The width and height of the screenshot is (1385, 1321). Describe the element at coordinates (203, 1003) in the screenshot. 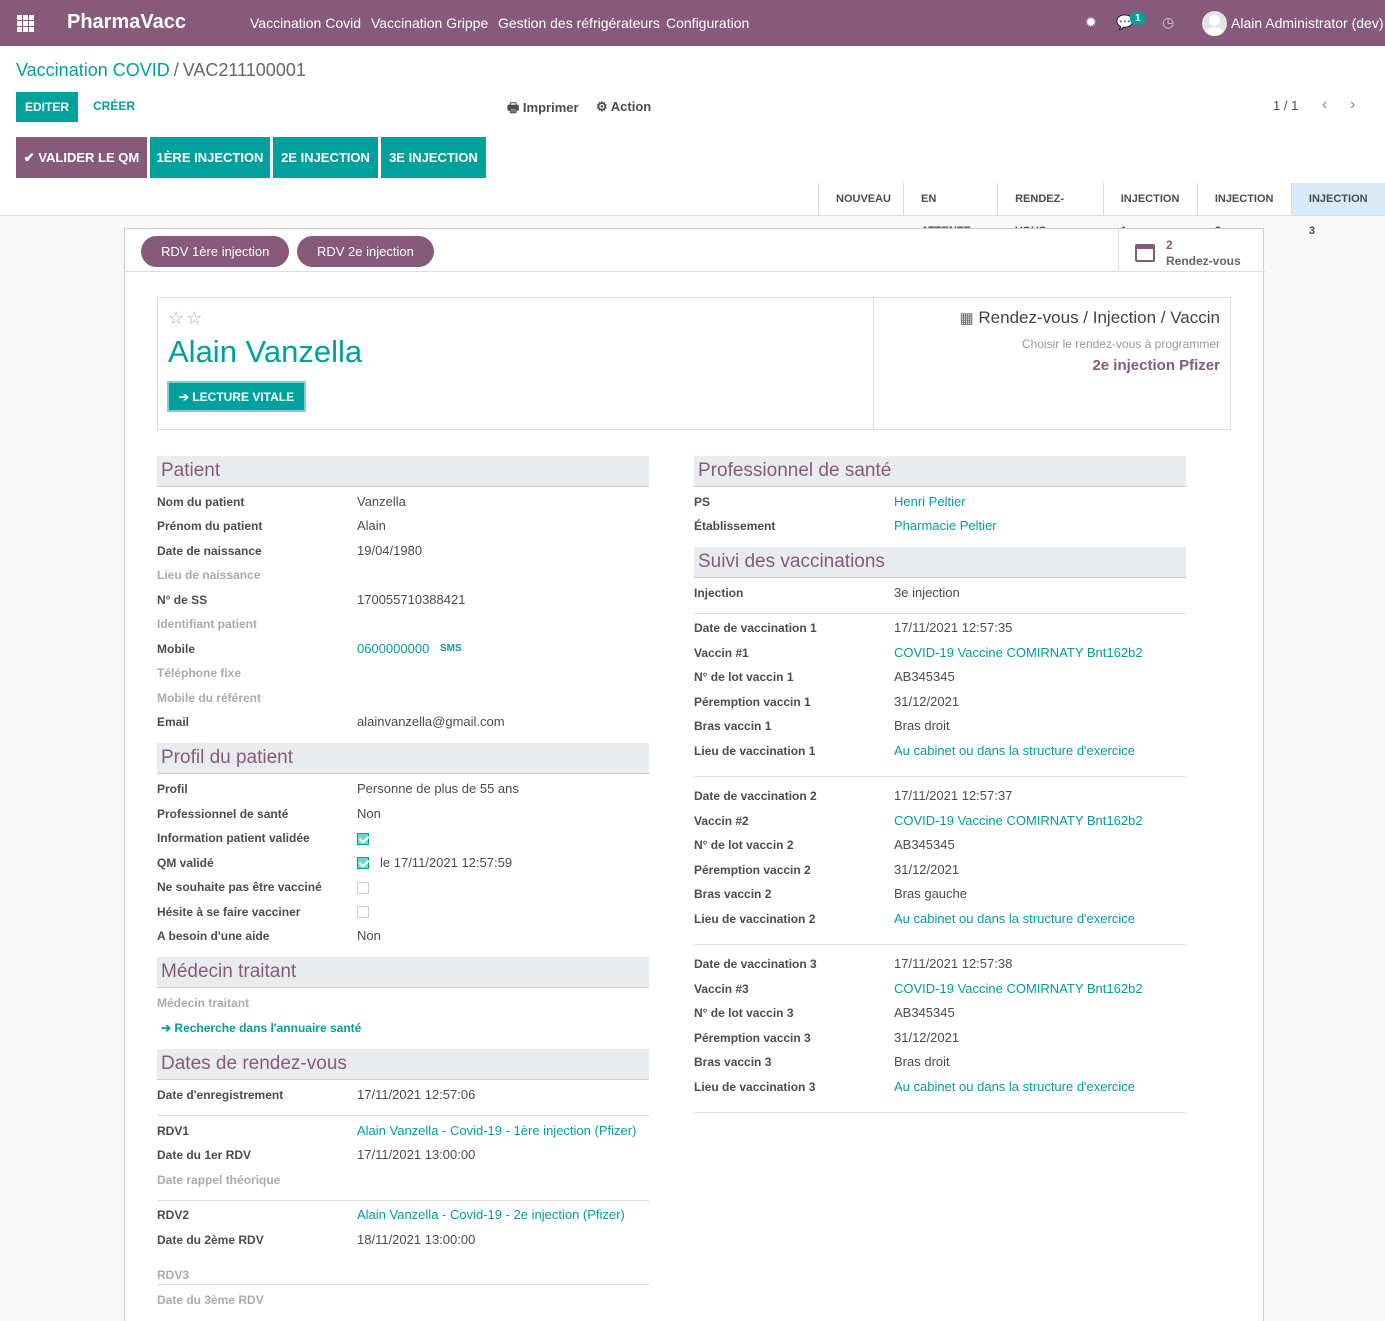

I see `label-medecin-traitant: Médecin traitant` at that location.